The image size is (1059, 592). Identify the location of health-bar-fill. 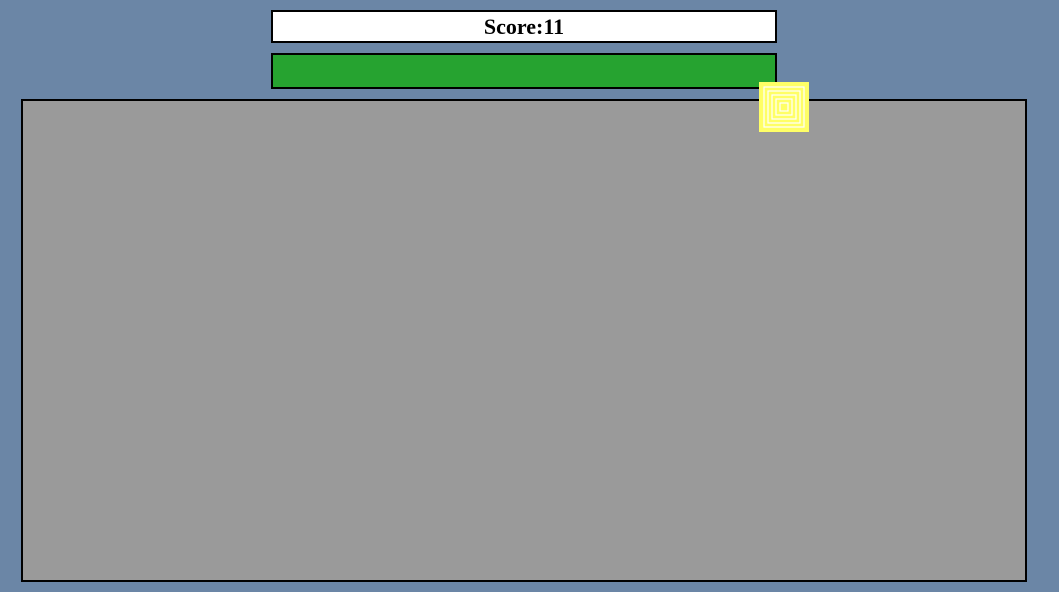
(524, 71).